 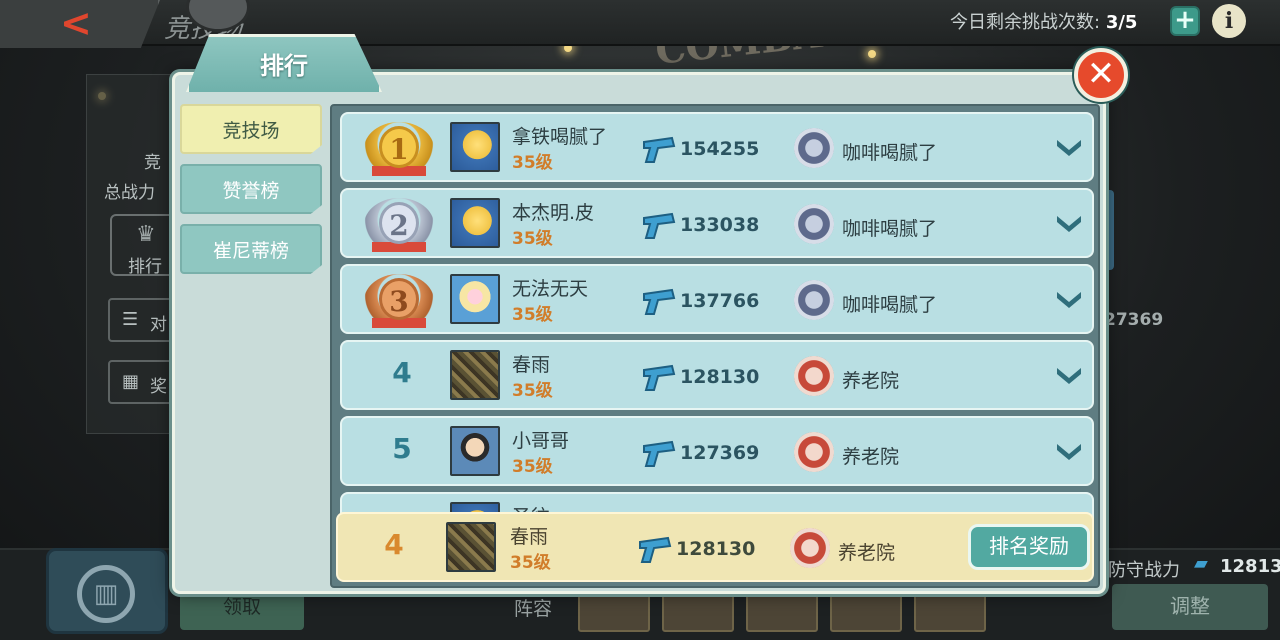 What do you see at coordinates (1250, 566) in the screenshot?
I see `defense-power-value: 128130` at bounding box center [1250, 566].